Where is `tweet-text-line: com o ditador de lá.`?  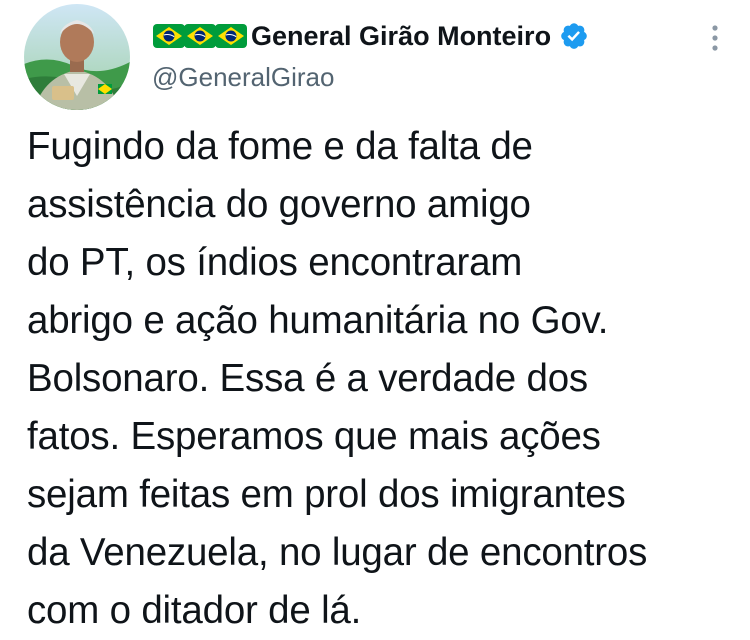 tweet-text-line: com o ditador de lá. is located at coordinates (194, 610).